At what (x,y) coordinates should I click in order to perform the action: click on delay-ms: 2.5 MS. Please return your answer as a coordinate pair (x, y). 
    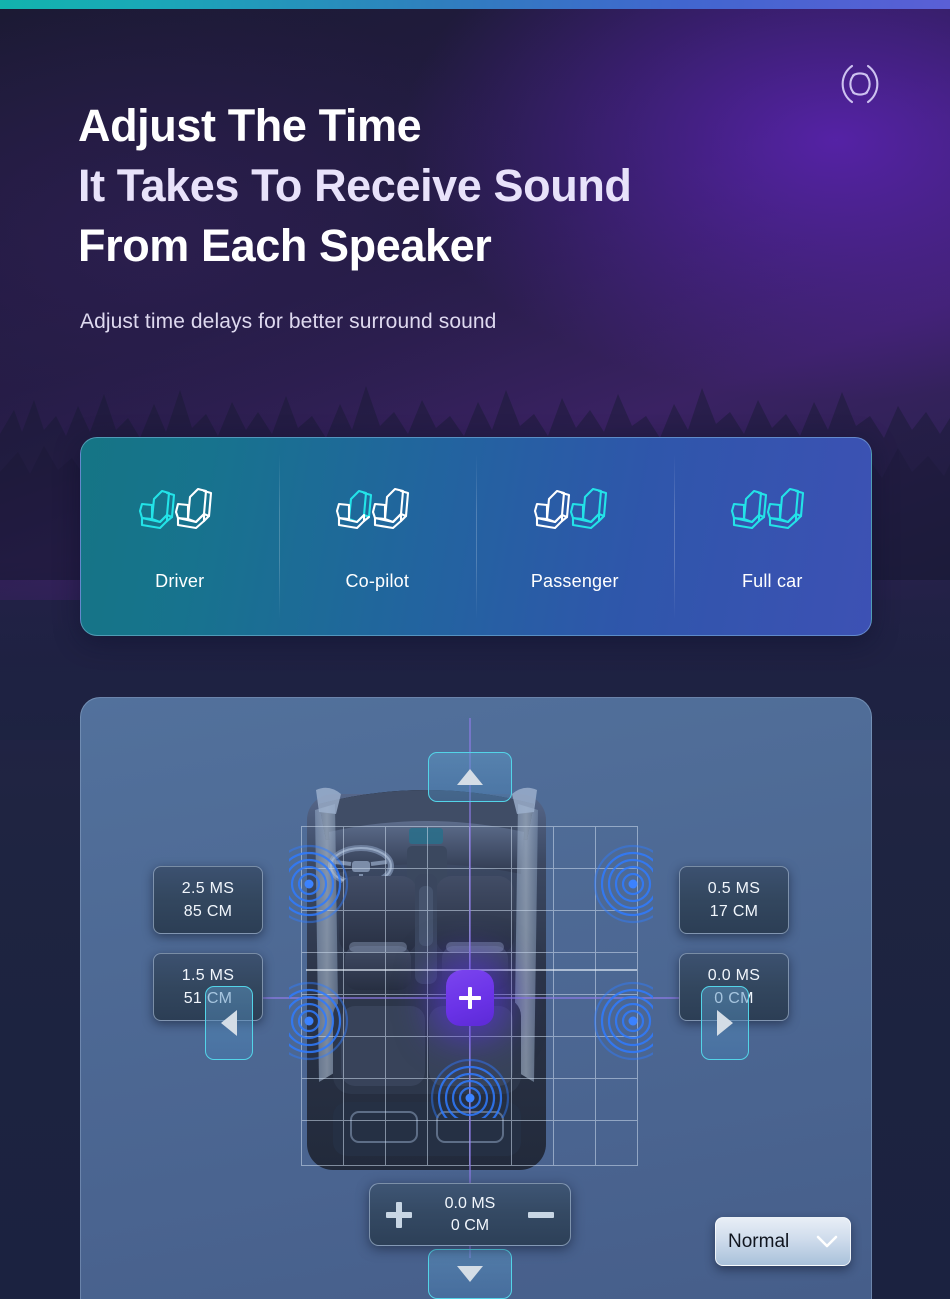
    Looking at the image, I should click on (208, 888).